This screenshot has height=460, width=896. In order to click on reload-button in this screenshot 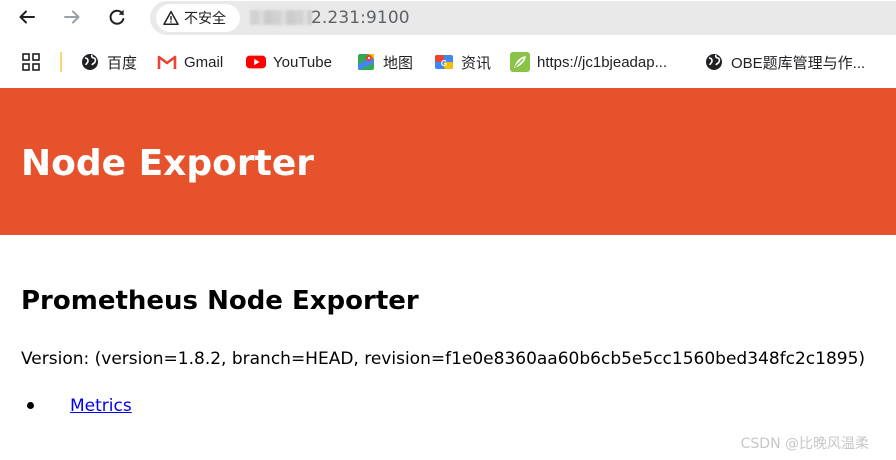, I will do `click(117, 17)`.